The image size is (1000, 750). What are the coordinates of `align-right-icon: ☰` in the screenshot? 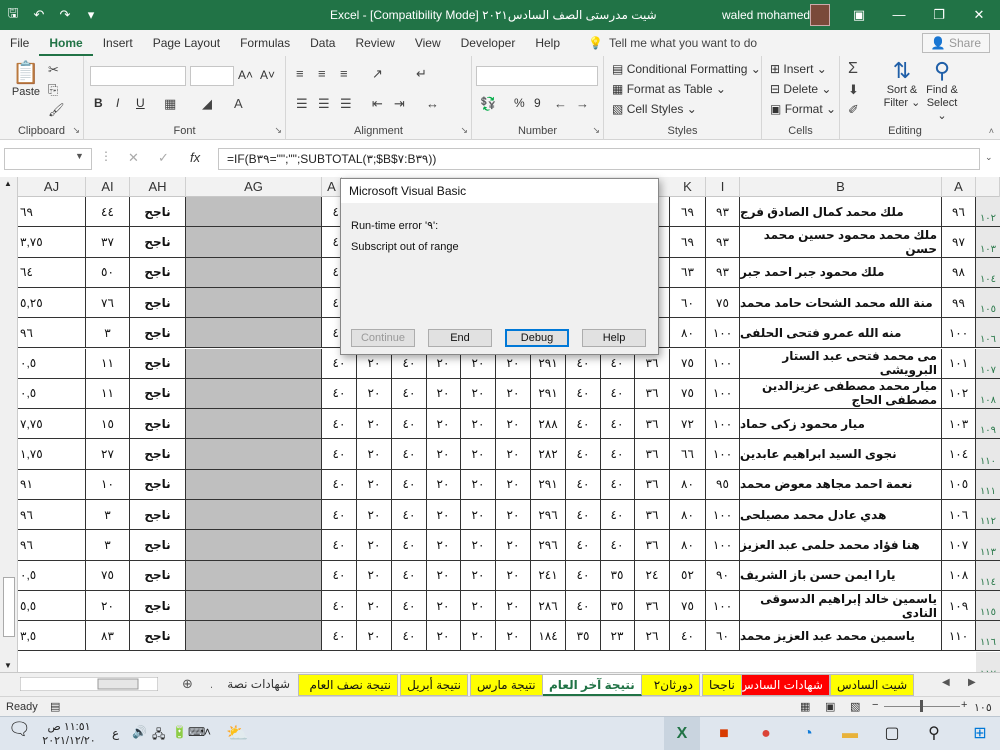 It's located at (346, 104).